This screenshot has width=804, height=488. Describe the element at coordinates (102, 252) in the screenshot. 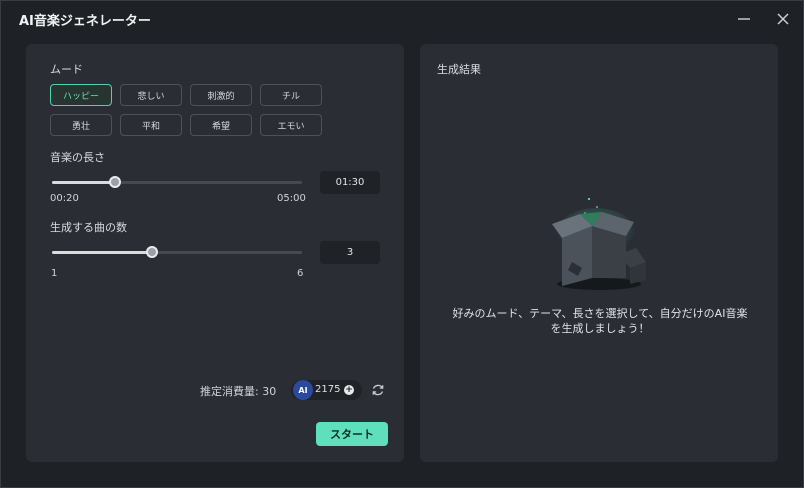

I see `count-slider-fill` at that location.